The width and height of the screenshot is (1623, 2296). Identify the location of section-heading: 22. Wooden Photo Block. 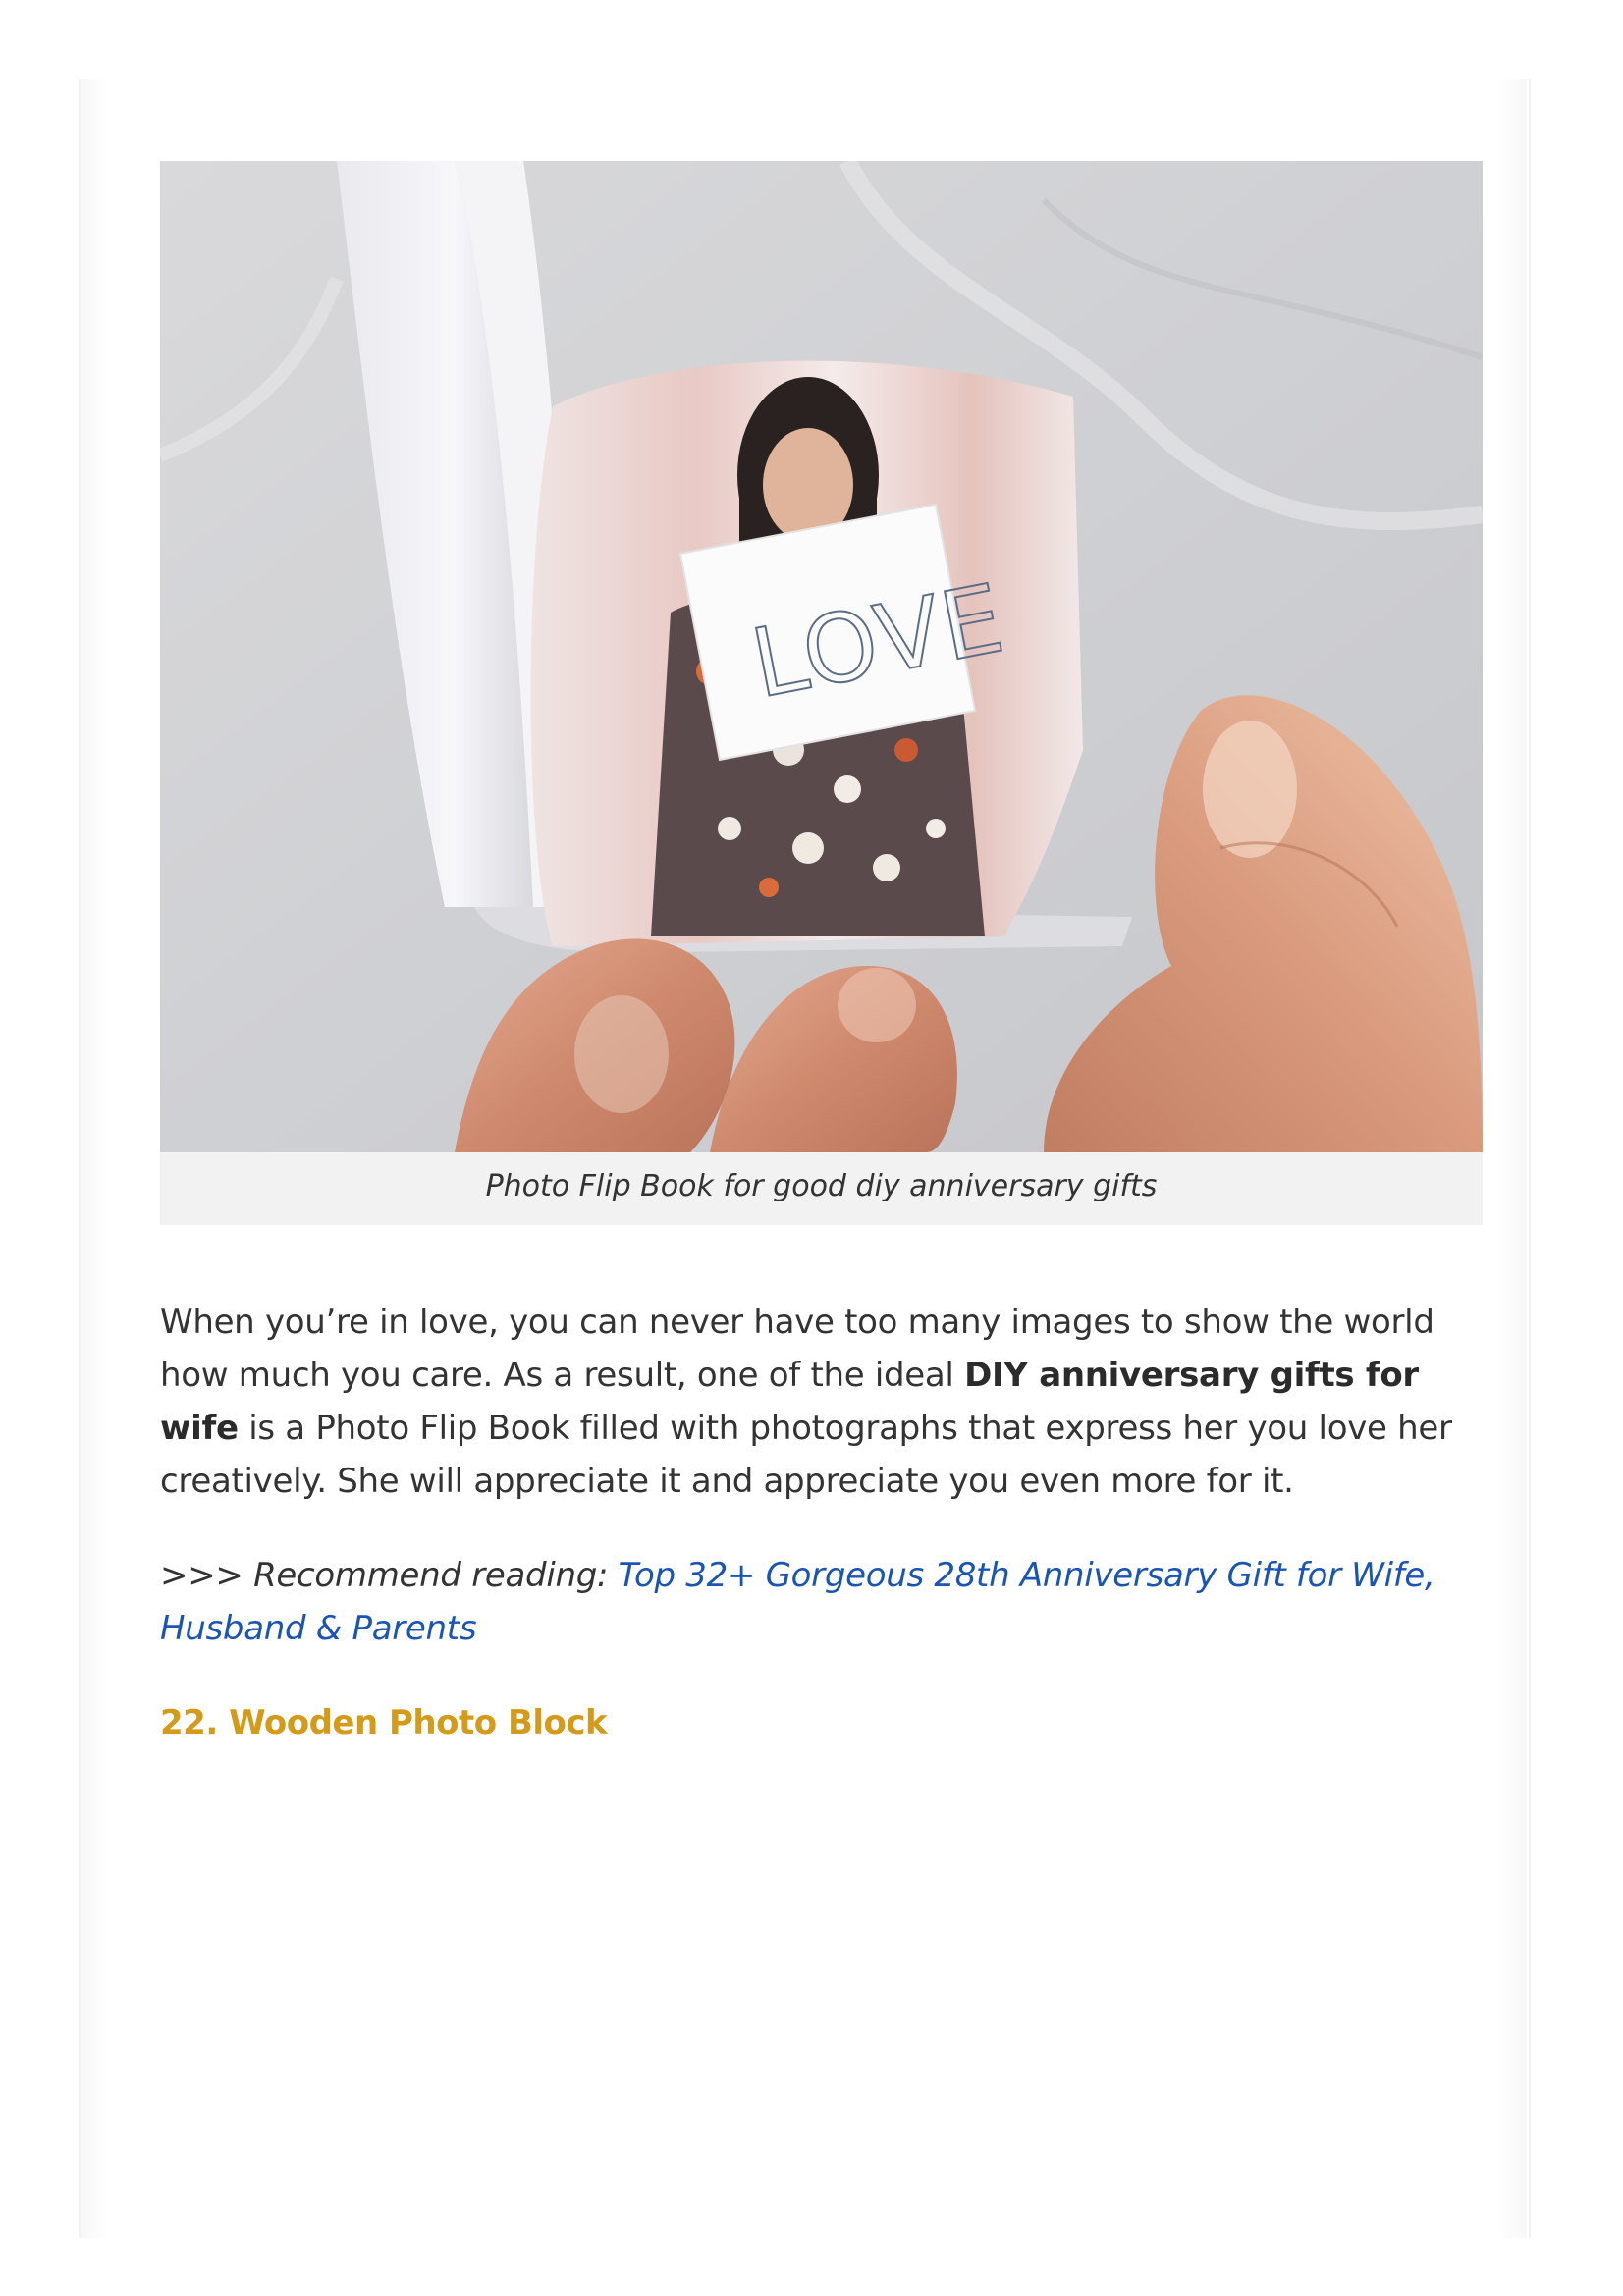
(384, 1722).